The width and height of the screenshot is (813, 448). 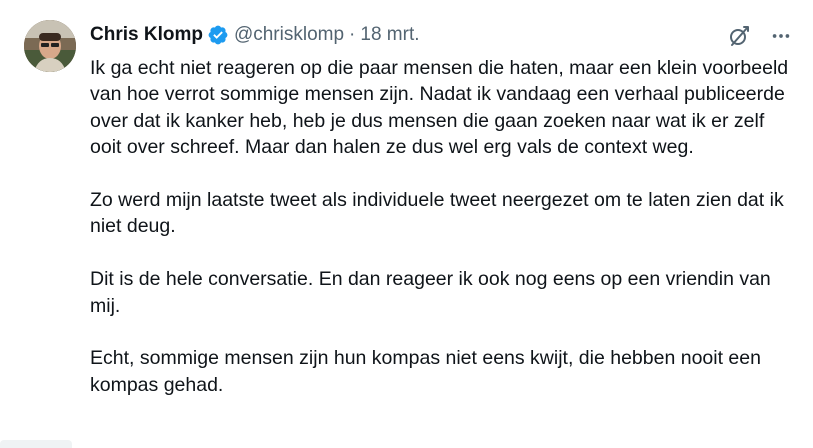 What do you see at coordinates (781, 36) in the screenshot?
I see `more-dots-icon` at bounding box center [781, 36].